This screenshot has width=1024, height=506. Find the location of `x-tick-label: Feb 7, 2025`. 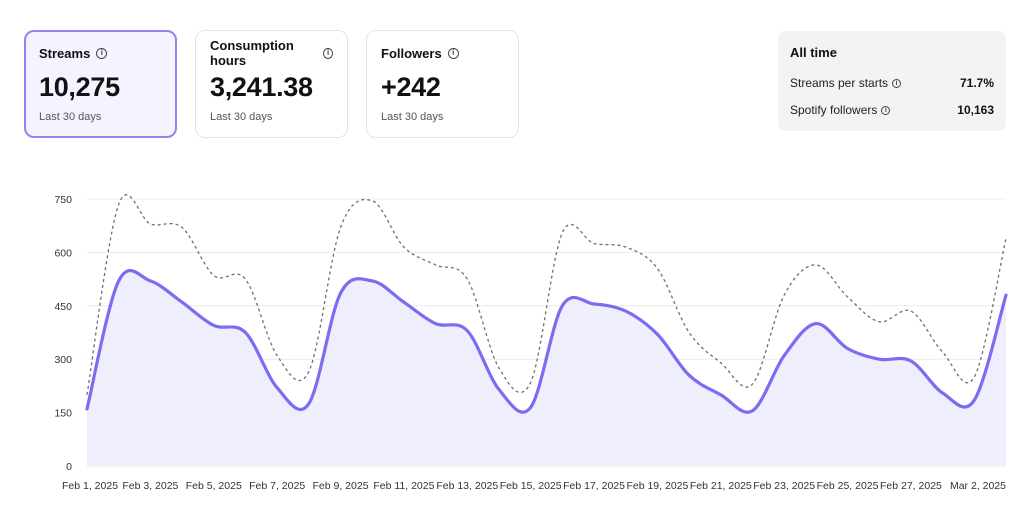

x-tick-label: Feb 7, 2025 is located at coordinates (277, 486).